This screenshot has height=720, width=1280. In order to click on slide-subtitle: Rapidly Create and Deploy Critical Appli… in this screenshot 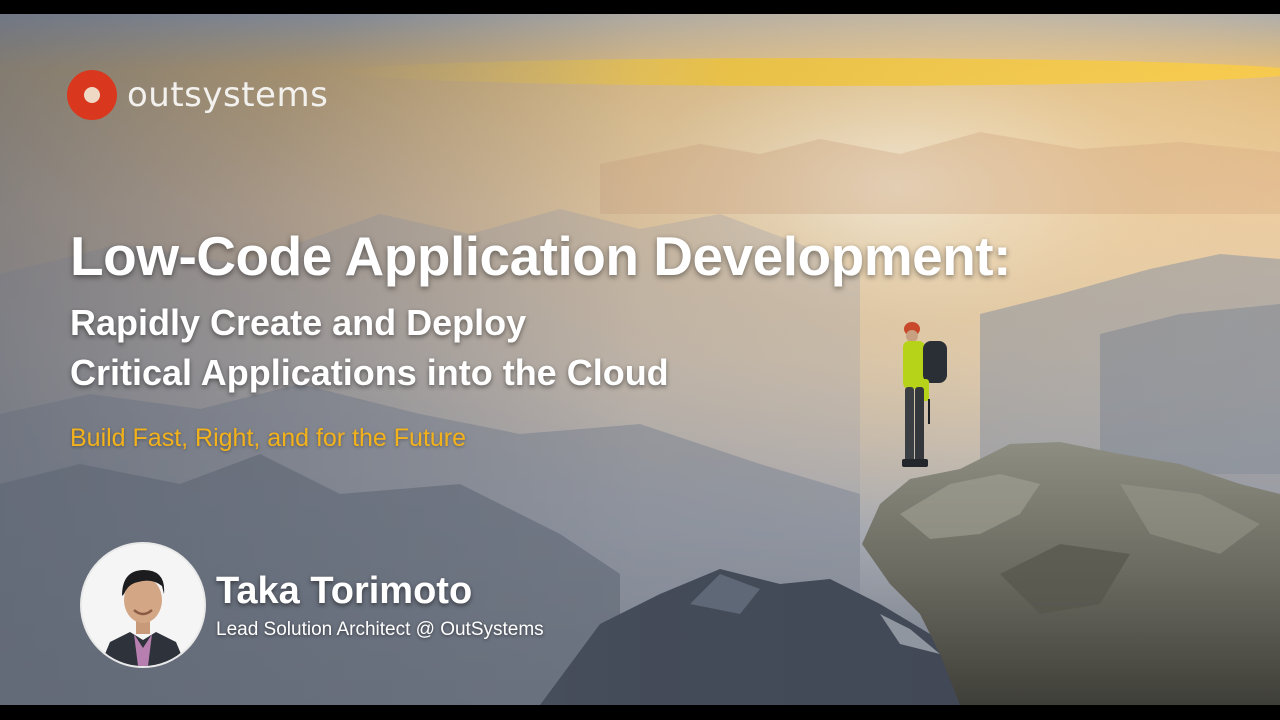, I will do `click(369, 348)`.